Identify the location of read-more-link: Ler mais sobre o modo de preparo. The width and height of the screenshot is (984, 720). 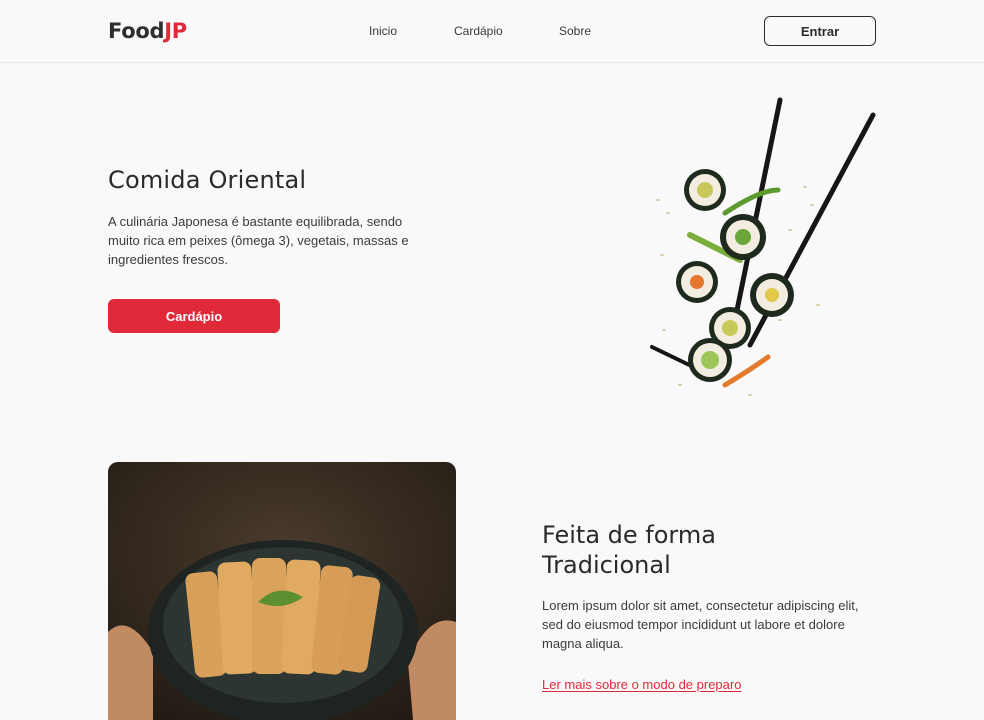
(641, 684).